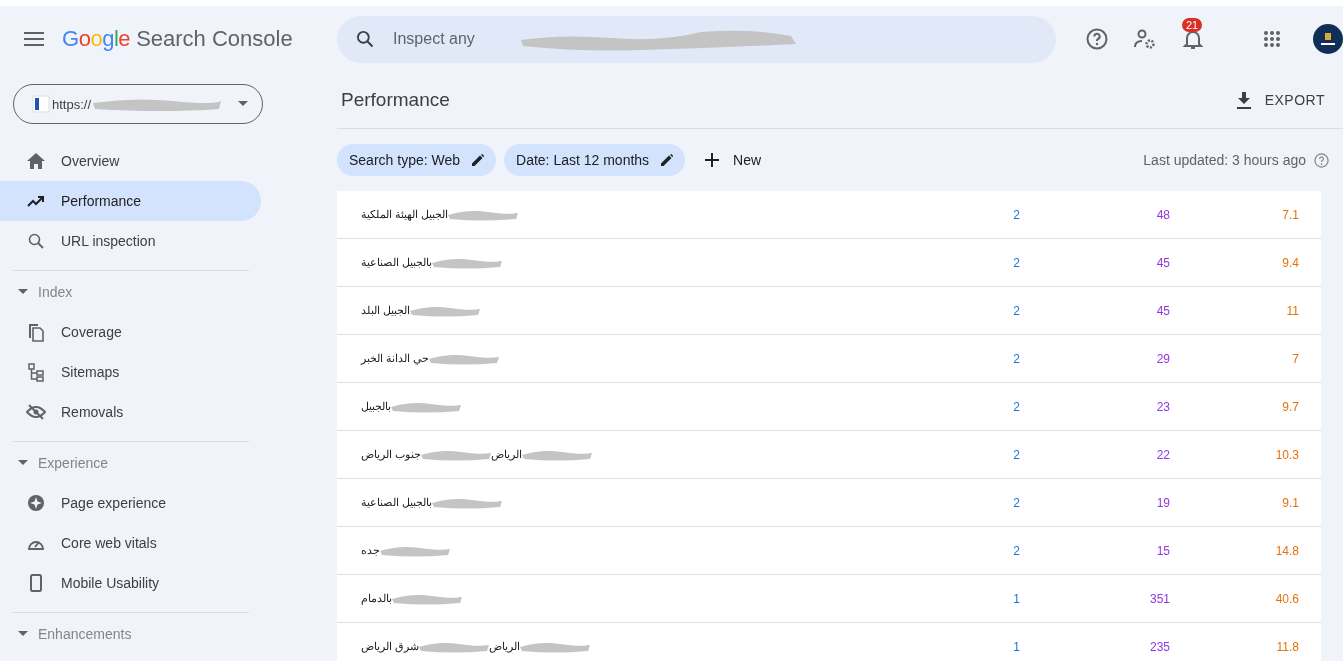  Describe the element at coordinates (595, 160) in the screenshot. I see `filter-chip: Date: Last 12 months` at that location.